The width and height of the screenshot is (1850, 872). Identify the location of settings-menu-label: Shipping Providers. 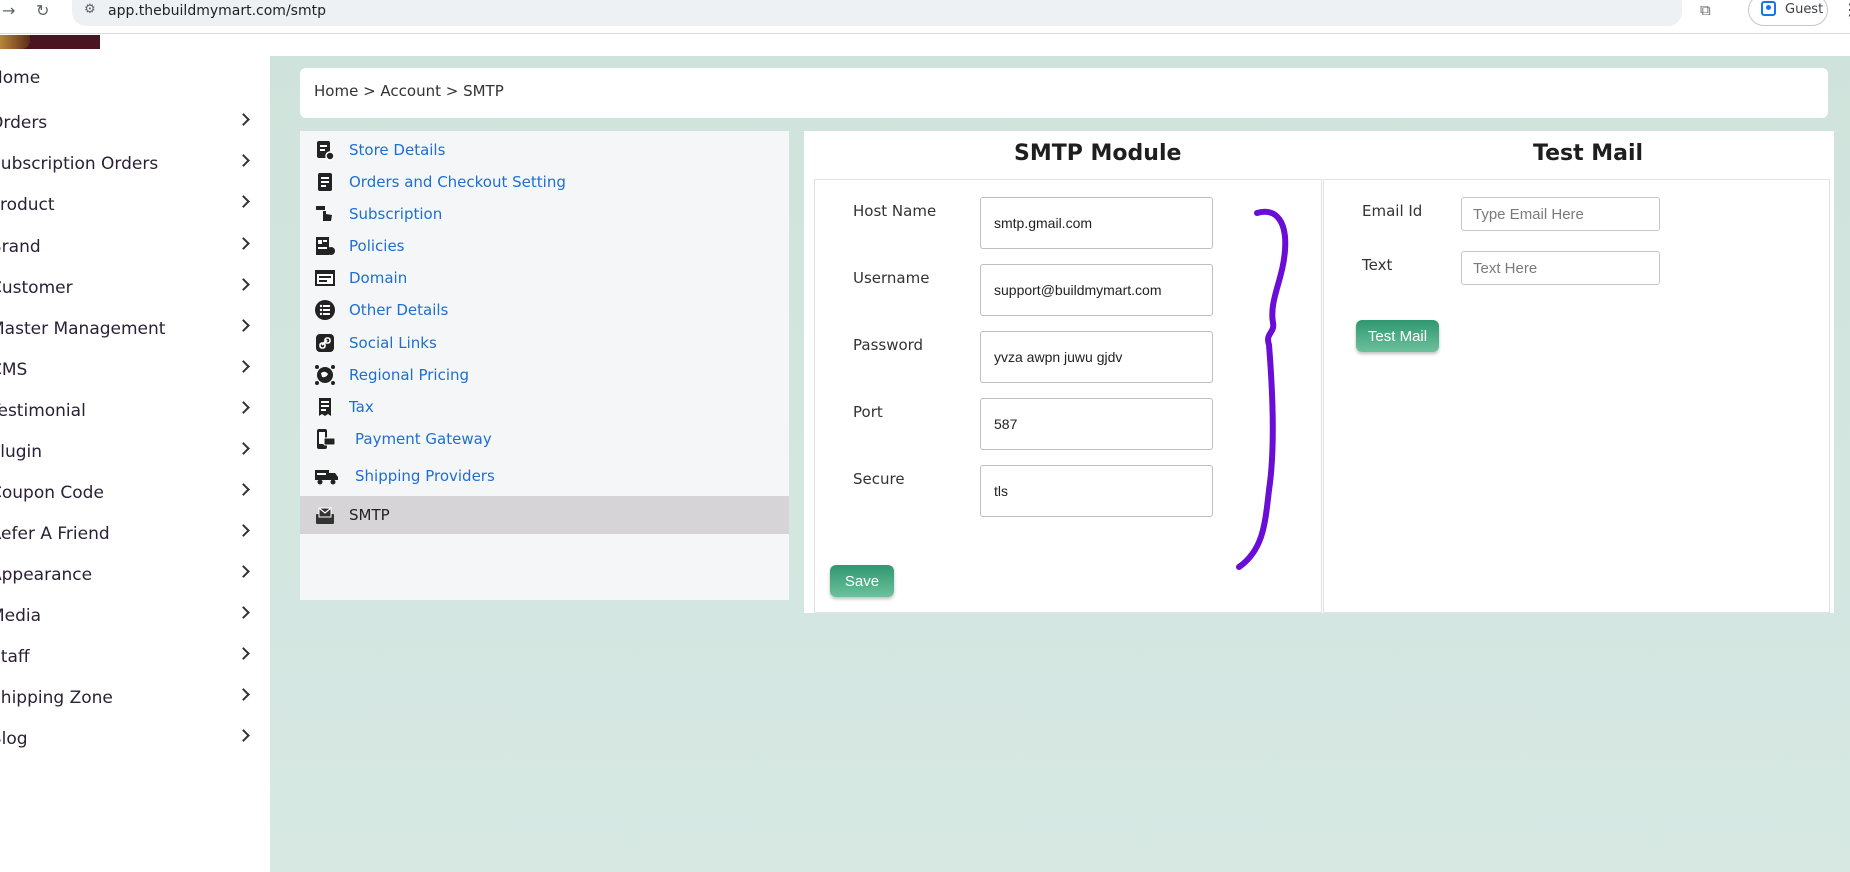
(425, 476).